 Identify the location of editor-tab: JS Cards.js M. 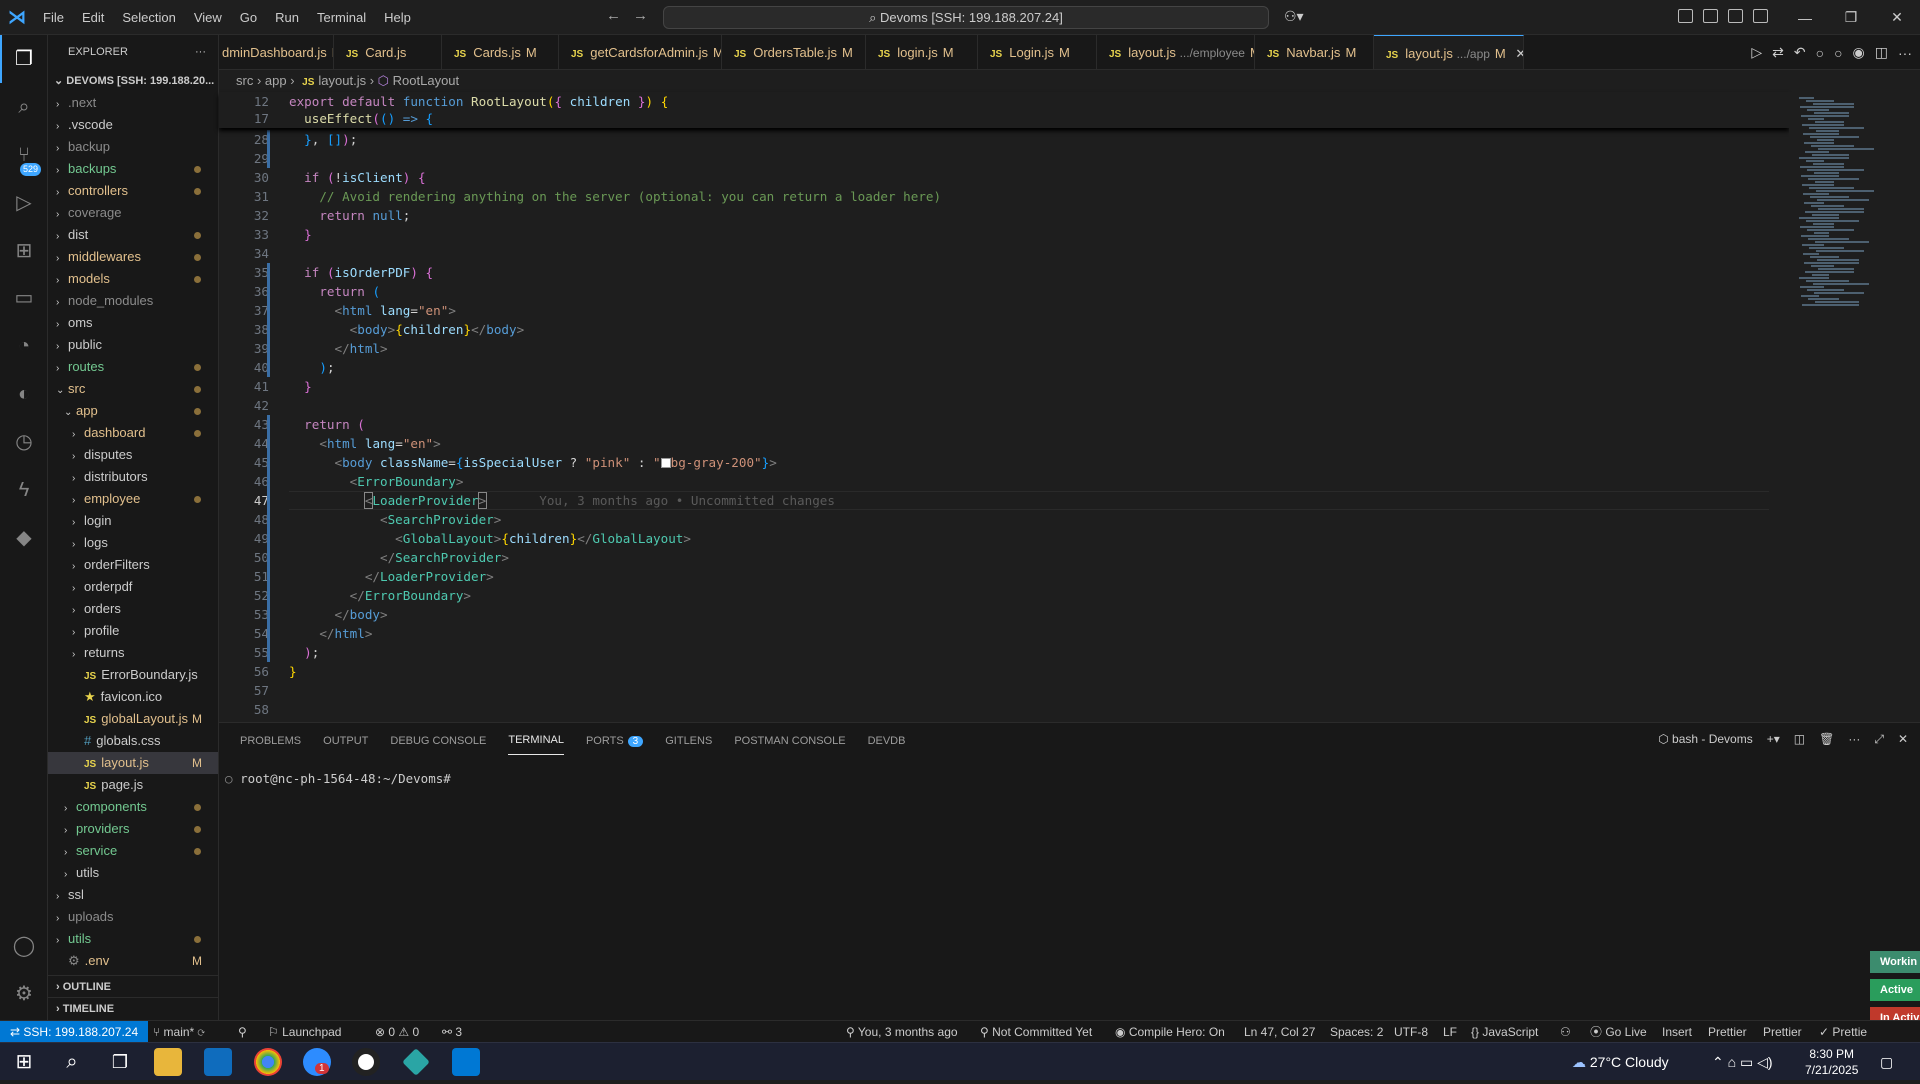
(500, 52).